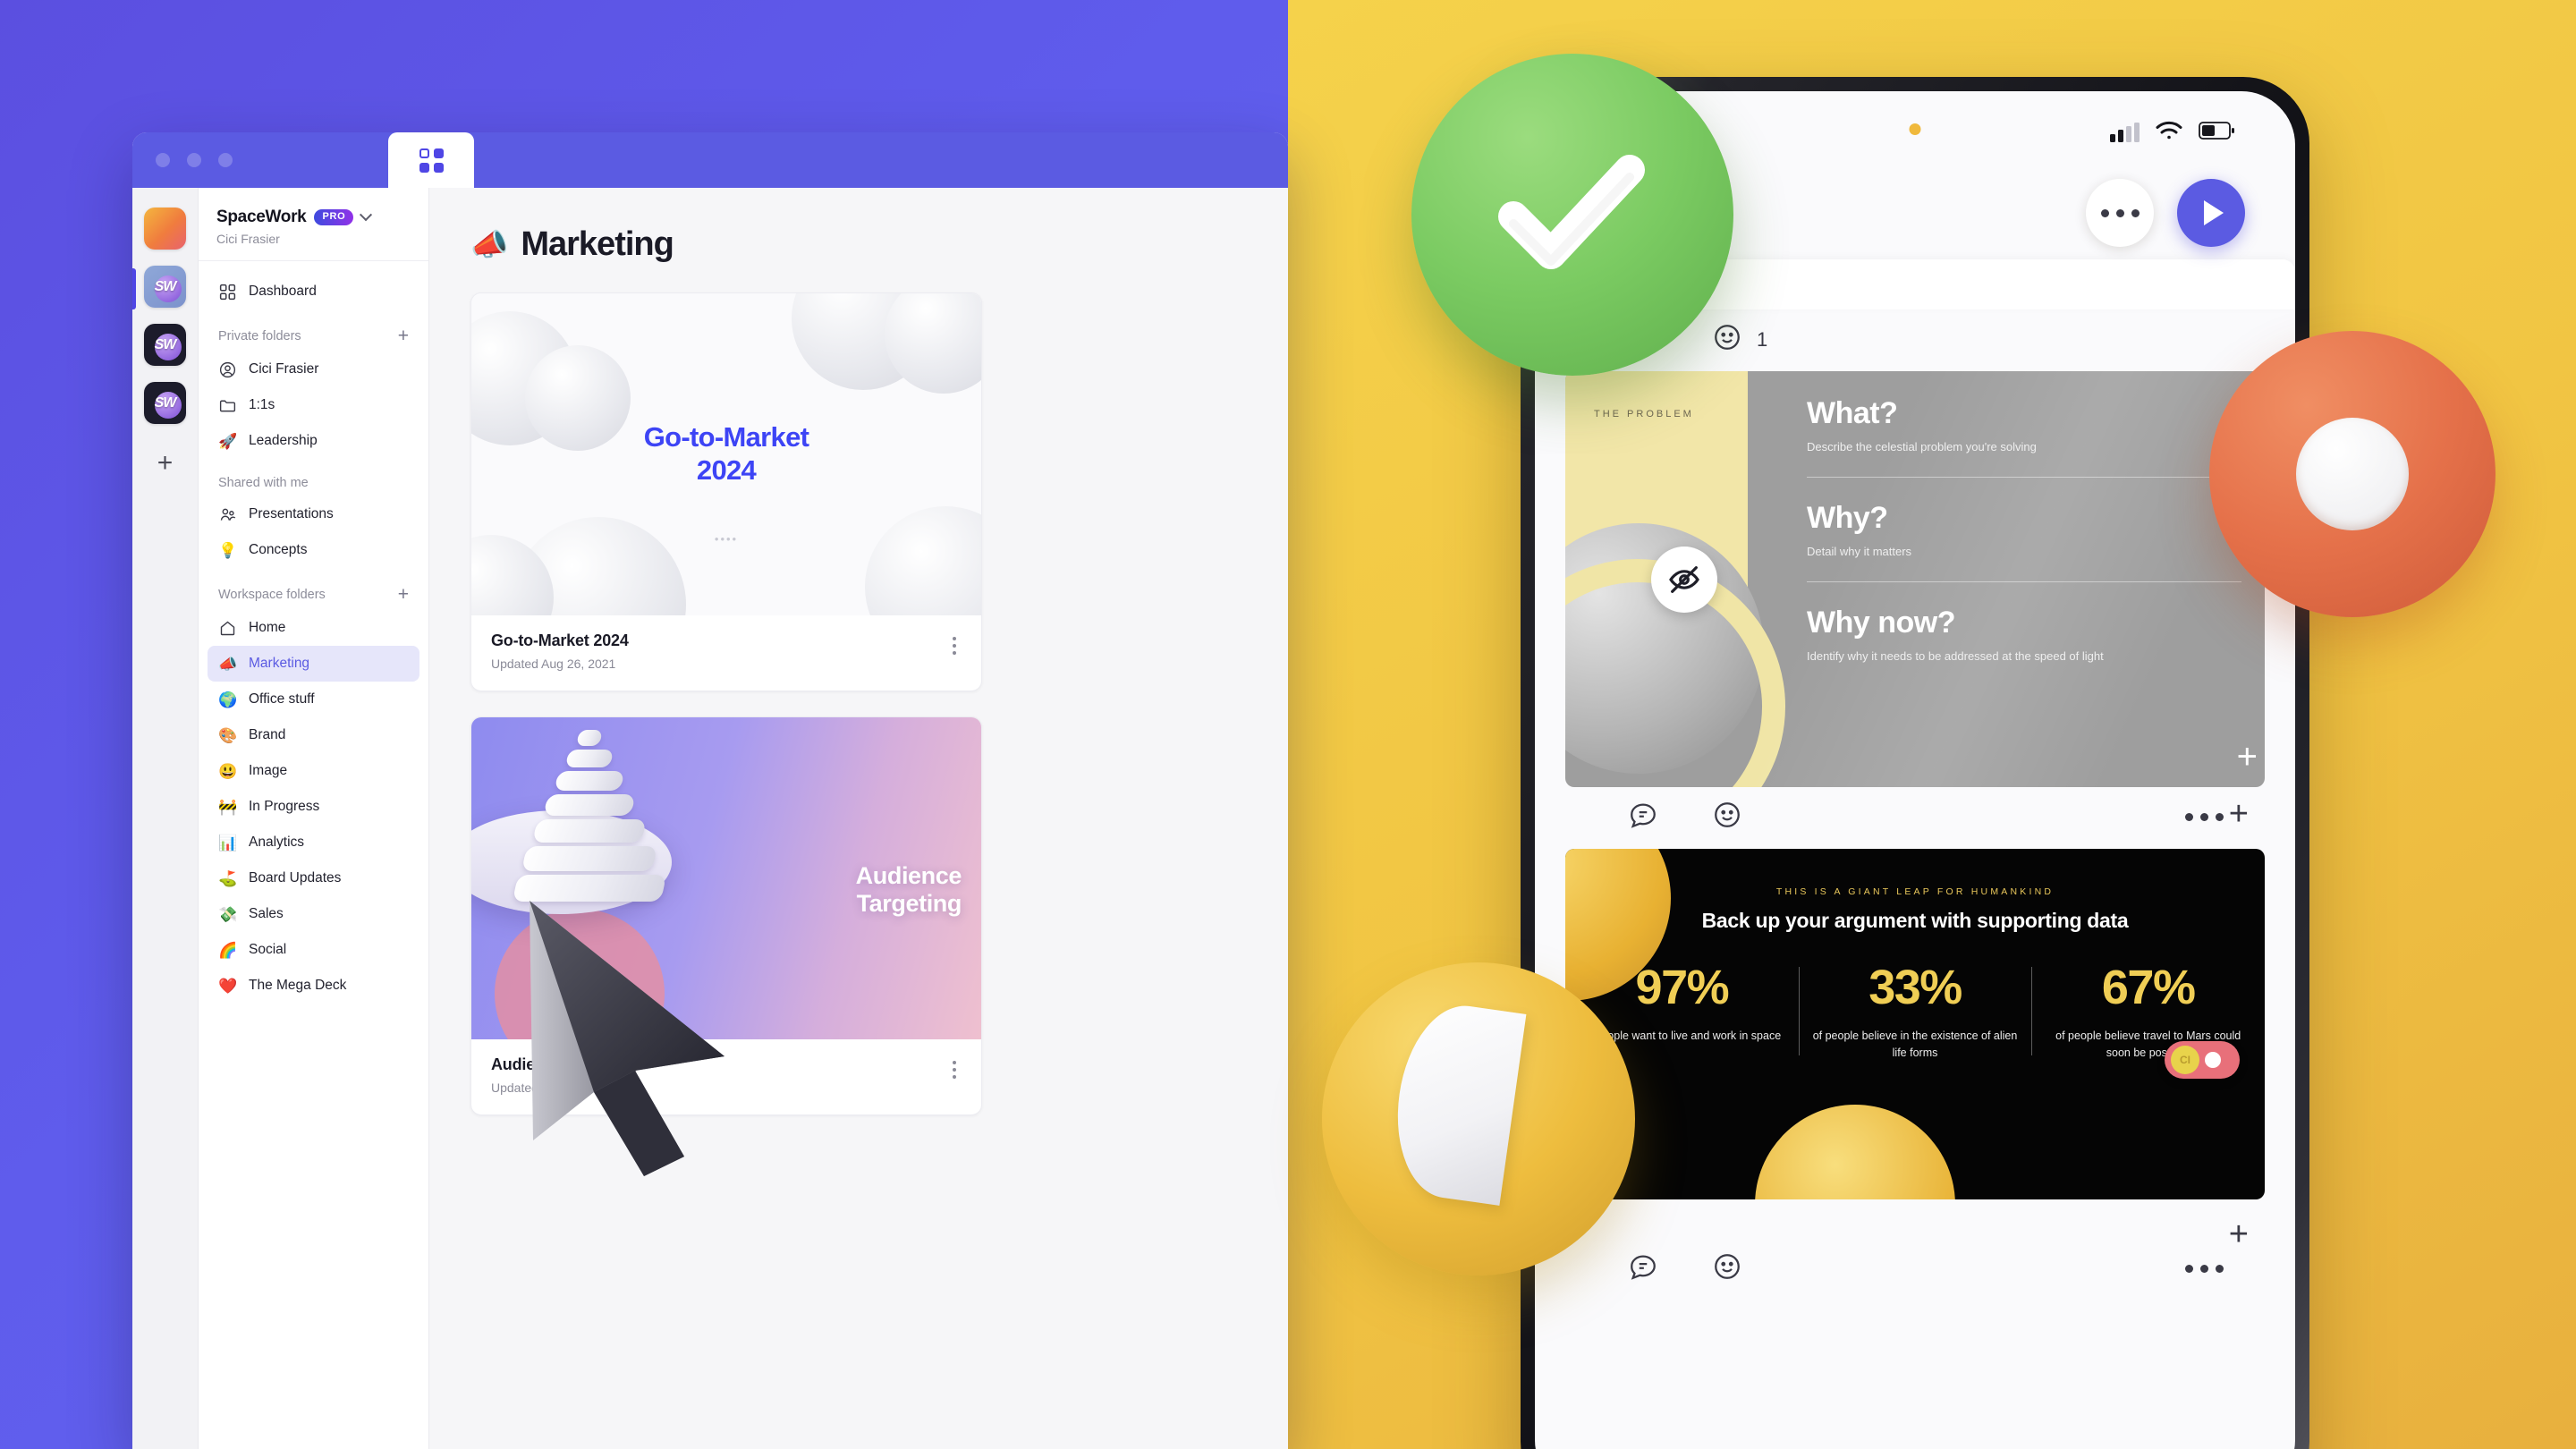  I want to click on add-block-button: +, so click(2247, 757).